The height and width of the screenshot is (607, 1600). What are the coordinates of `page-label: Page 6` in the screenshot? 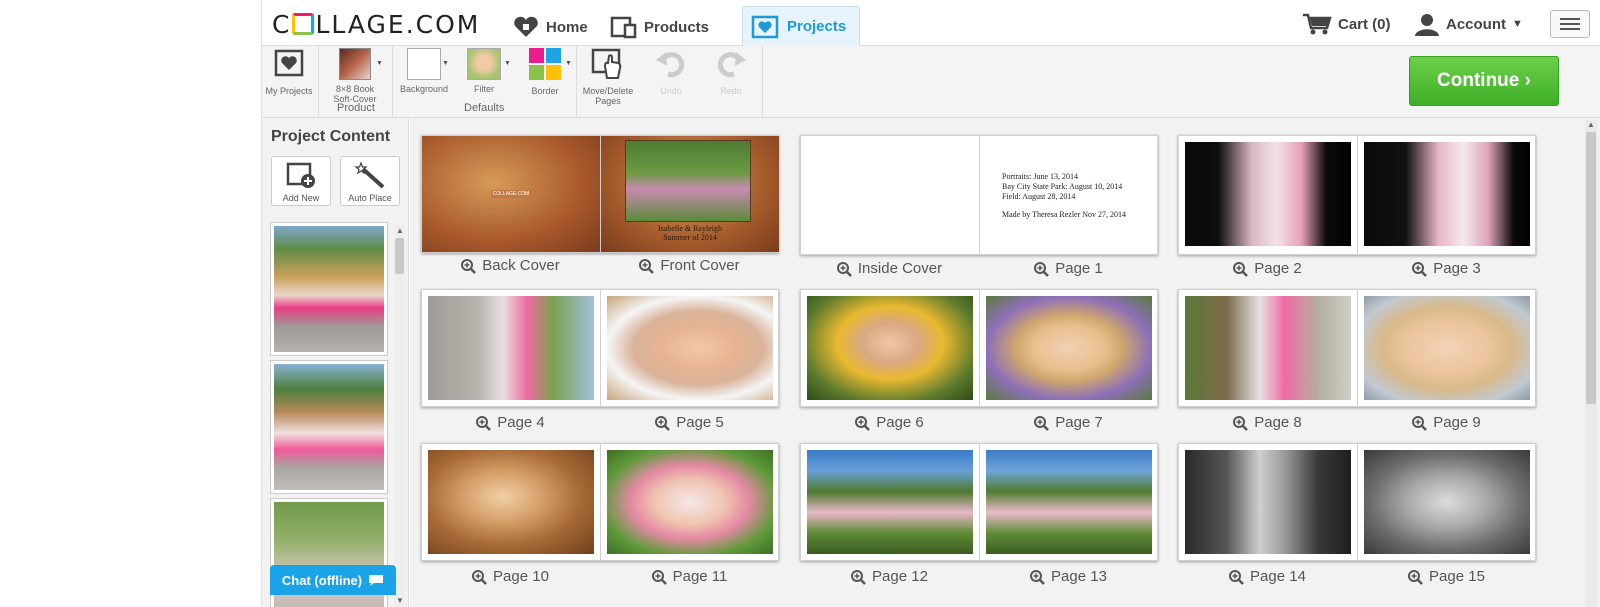 It's located at (889, 422).